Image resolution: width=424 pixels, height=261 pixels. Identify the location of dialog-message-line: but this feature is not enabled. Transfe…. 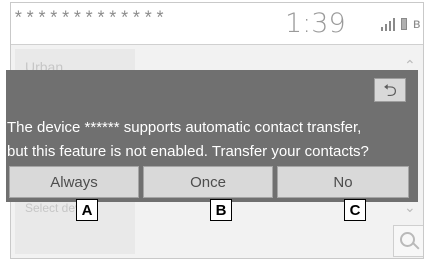
(188, 151).